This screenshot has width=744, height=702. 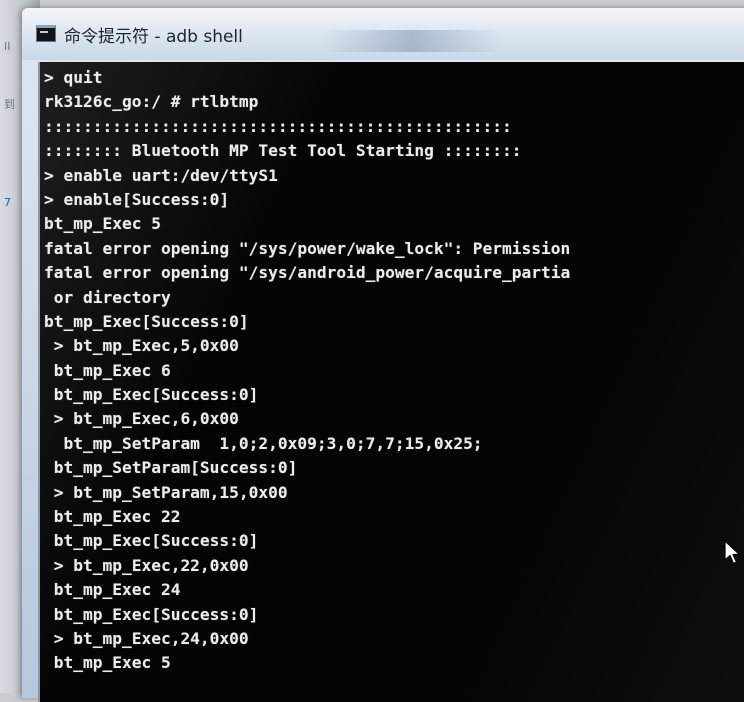 I want to click on window-title: 命令提示符 - adb shell, so click(x=153, y=37).